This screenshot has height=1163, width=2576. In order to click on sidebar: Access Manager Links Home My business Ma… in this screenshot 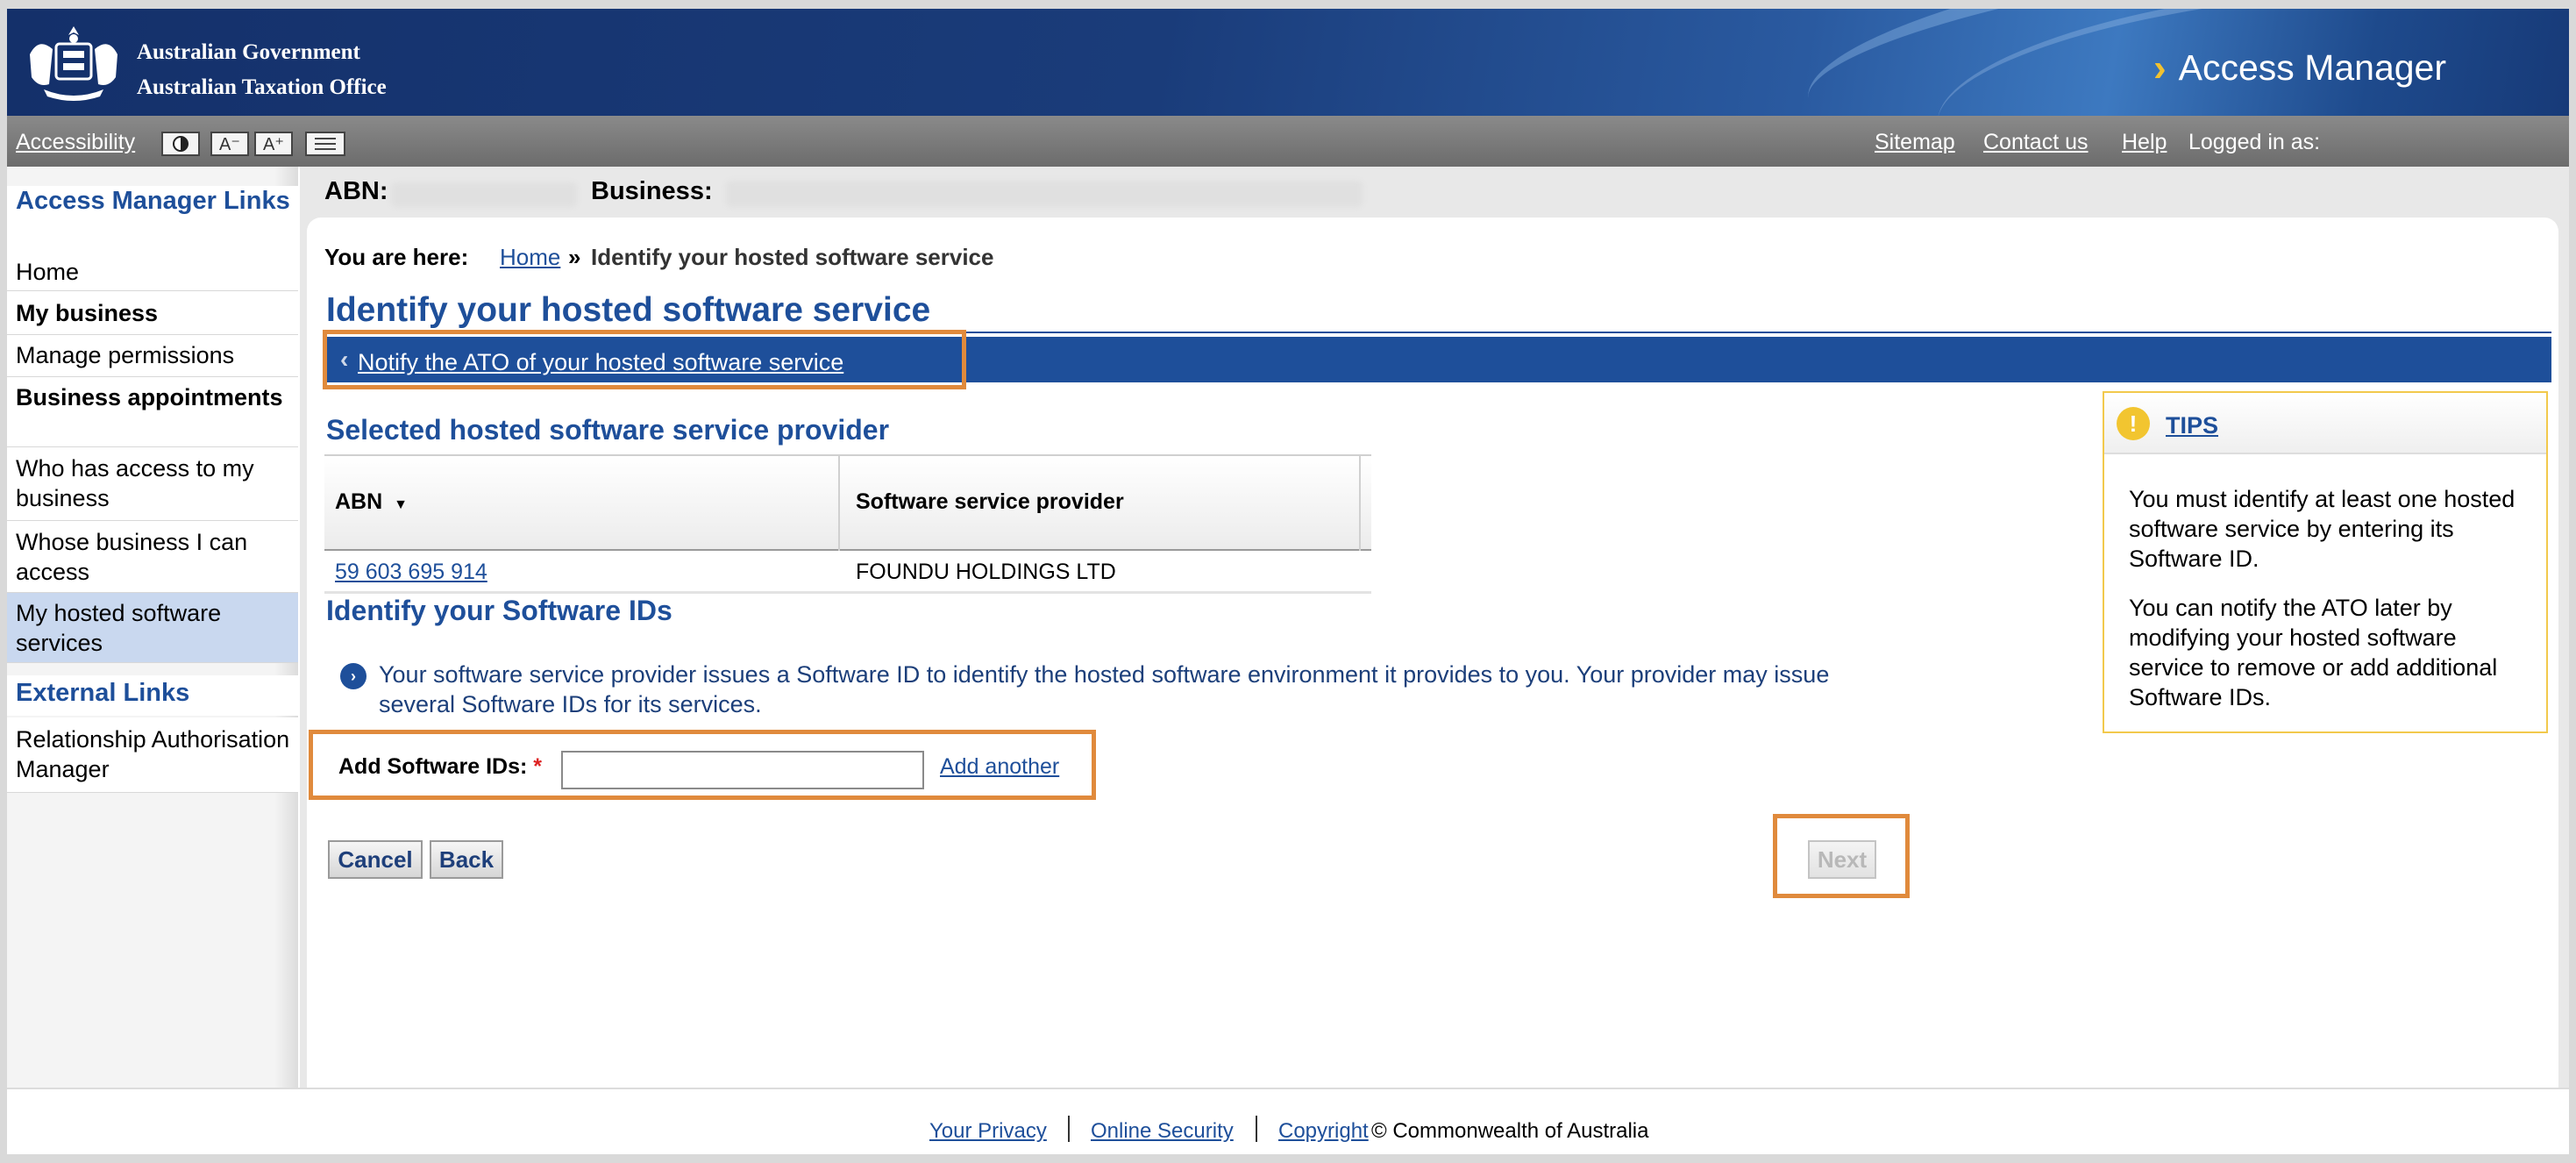, I will do `click(152, 627)`.